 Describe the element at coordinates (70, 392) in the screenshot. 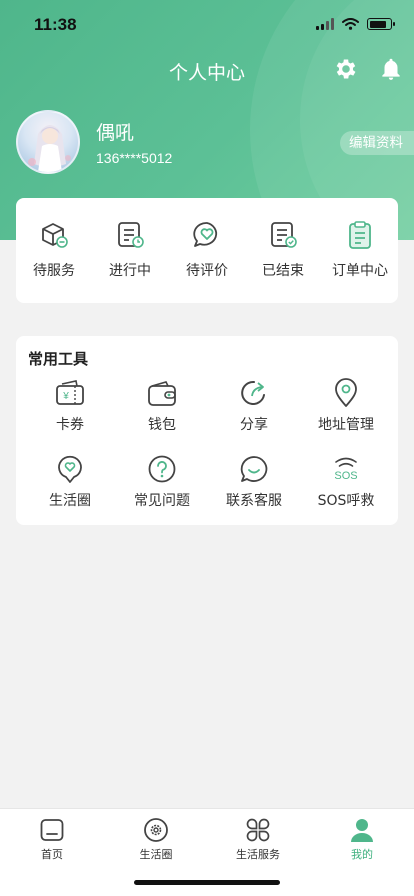

I see `coupon-icon: ¥` at that location.